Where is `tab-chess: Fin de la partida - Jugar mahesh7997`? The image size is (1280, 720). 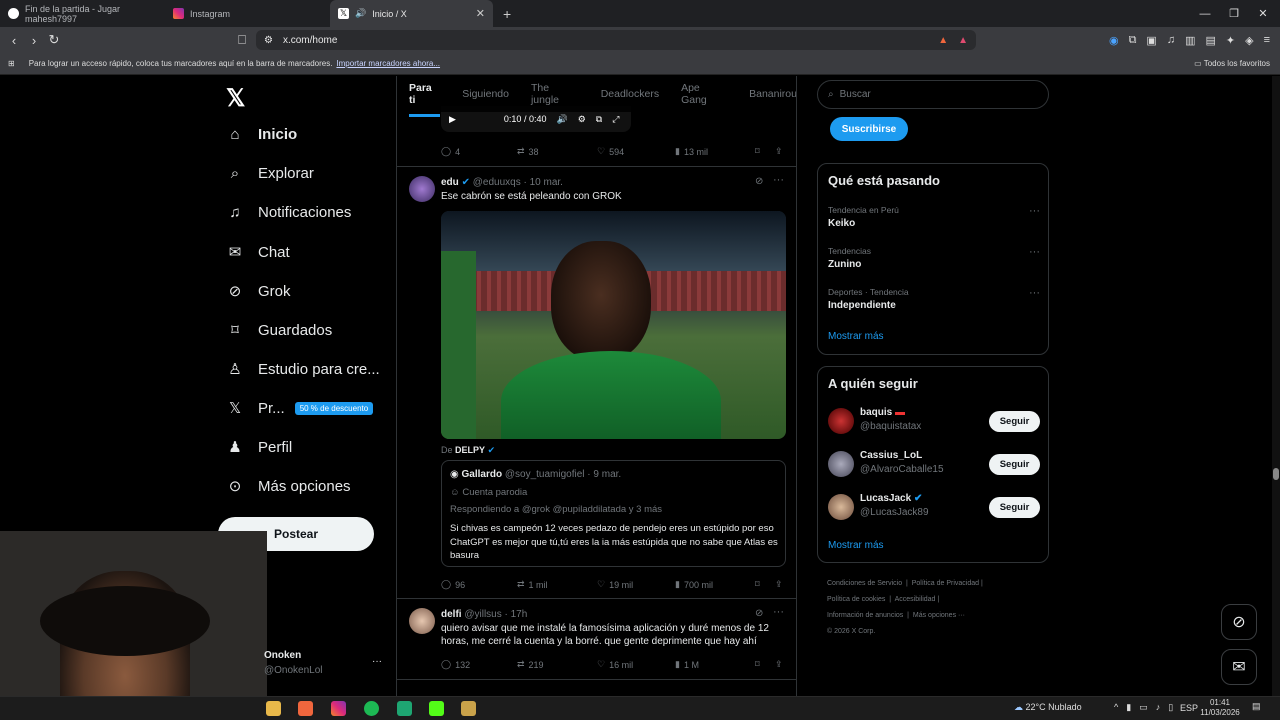 tab-chess: Fin de la partida - Jugar mahesh7997 is located at coordinates (82, 13).